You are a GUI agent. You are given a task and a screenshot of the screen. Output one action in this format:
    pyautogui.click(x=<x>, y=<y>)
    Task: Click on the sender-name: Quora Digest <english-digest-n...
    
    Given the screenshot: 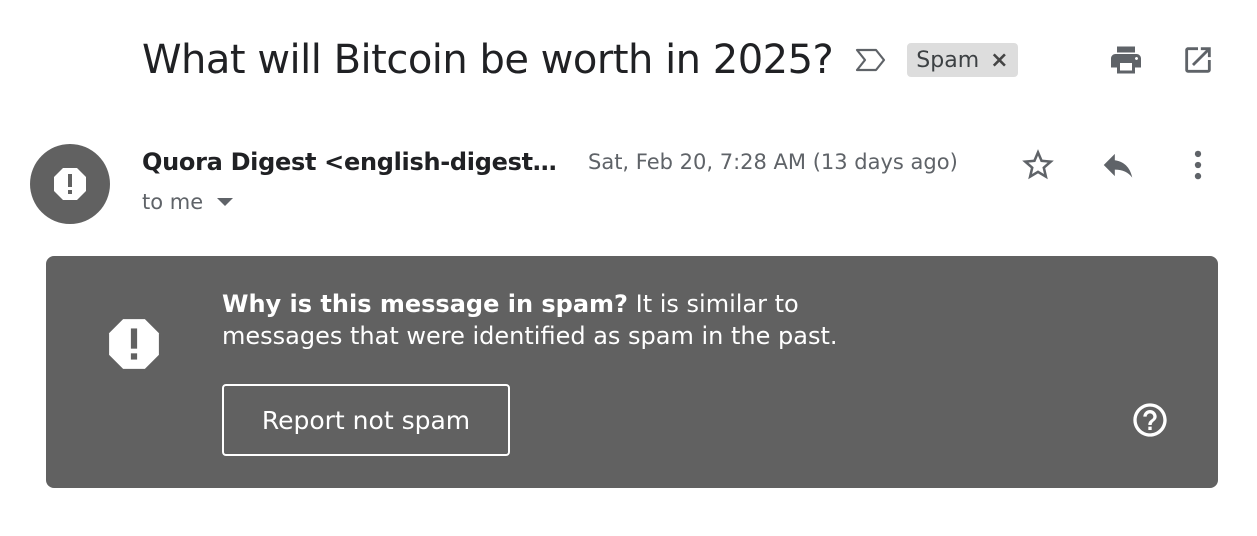 What is the action you would take?
    pyautogui.click(x=353, y=162)
    